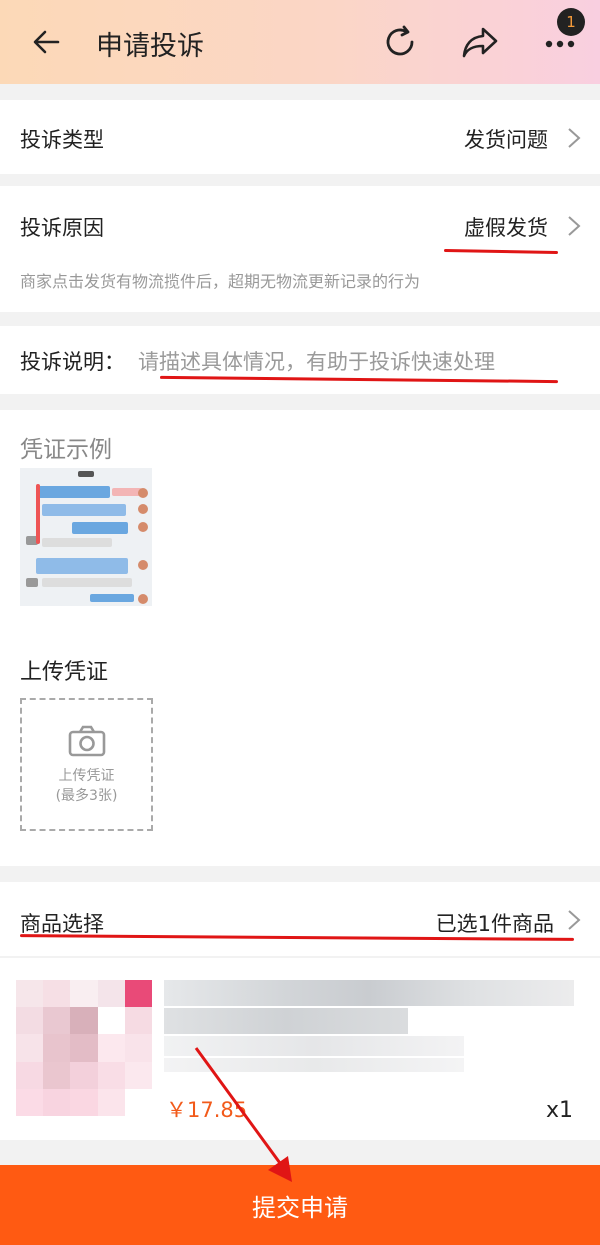 The width and height of the screenshot is (600, 1245). Describe the element at coordinates (86, 537) in the screenshot. I see `evidence-sample-image` at that location.